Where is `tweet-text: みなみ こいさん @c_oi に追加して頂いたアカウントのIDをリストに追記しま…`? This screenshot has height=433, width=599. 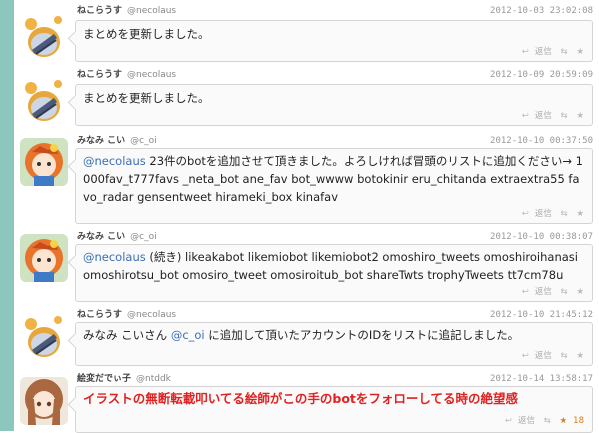
tweet-text: みなみ こいさん @c_oi に追加して頂いたアカウントのIDをリストに追記しま… is located at coordinates (333, 335).